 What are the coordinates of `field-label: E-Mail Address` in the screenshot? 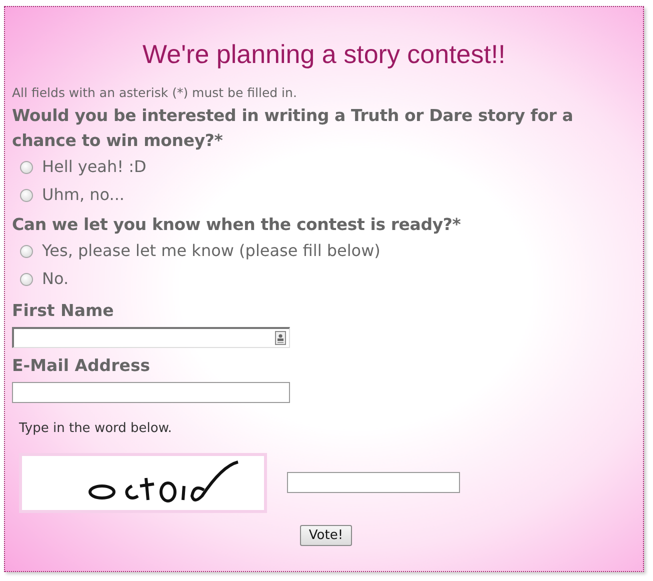 It's located at (82, 366).